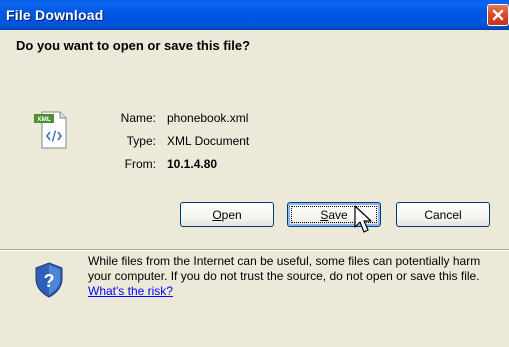  What do you see at coordinates (130, 291) in the screenshot?
I see `whats-the-risk-link: What's the risk?` at bounding box center [130, 291].